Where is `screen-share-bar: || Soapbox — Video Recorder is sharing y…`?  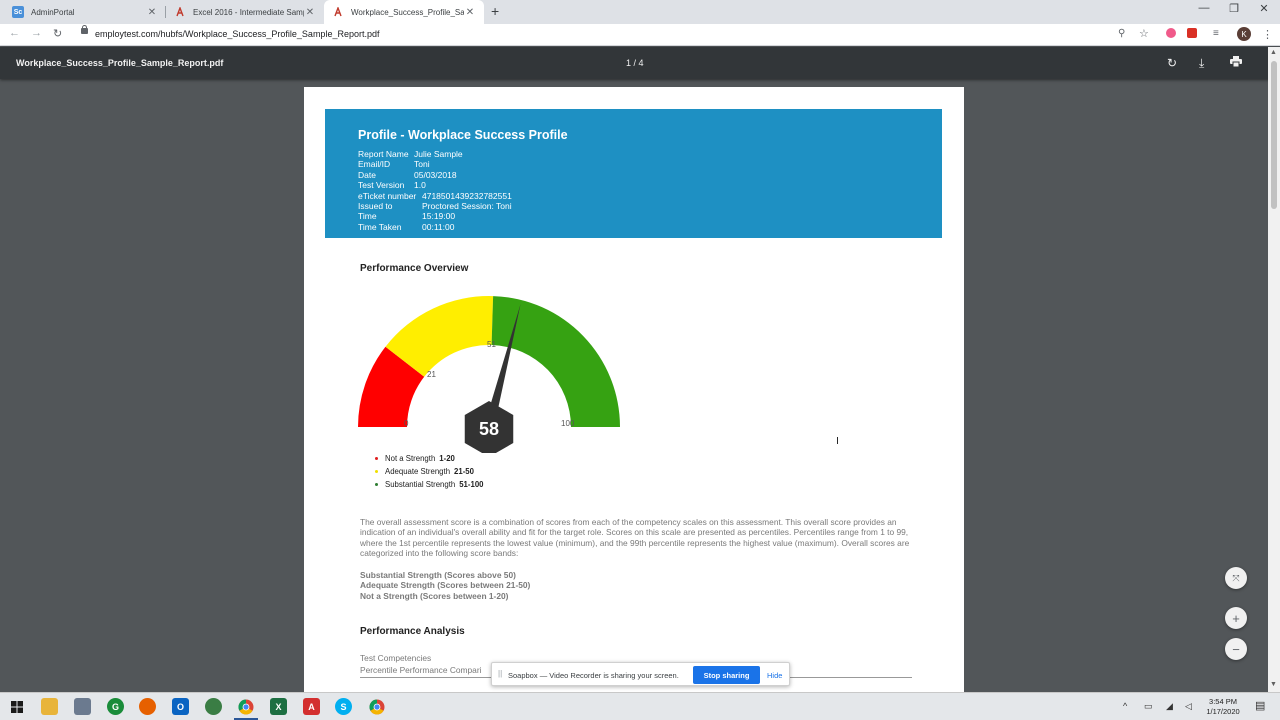
screen-share-bar: || Soapbox — Video Recorder is sharing y… is located at coordinates (640, 674).